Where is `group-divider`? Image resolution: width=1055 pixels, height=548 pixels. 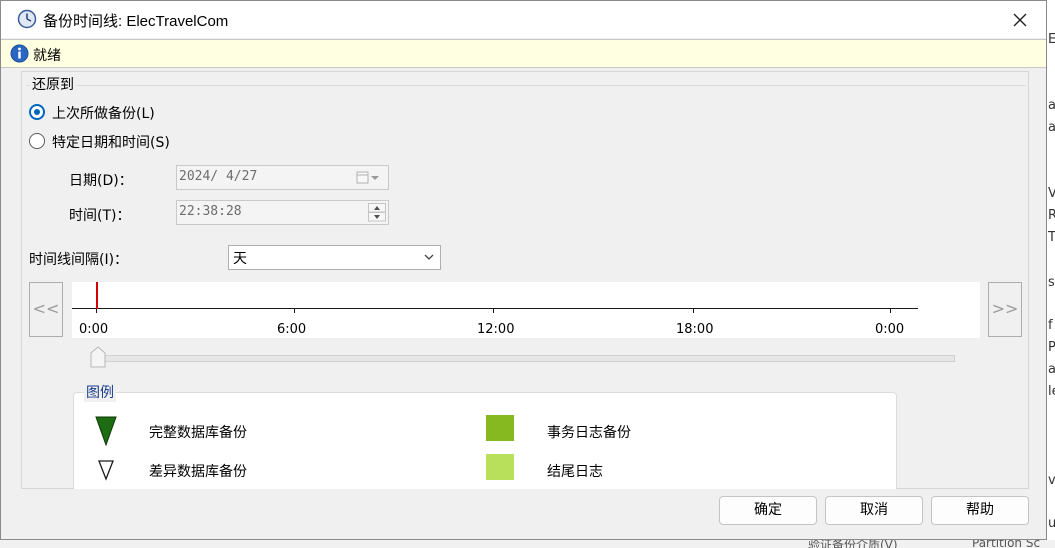
group-divider is located at coordinates (526, 85).